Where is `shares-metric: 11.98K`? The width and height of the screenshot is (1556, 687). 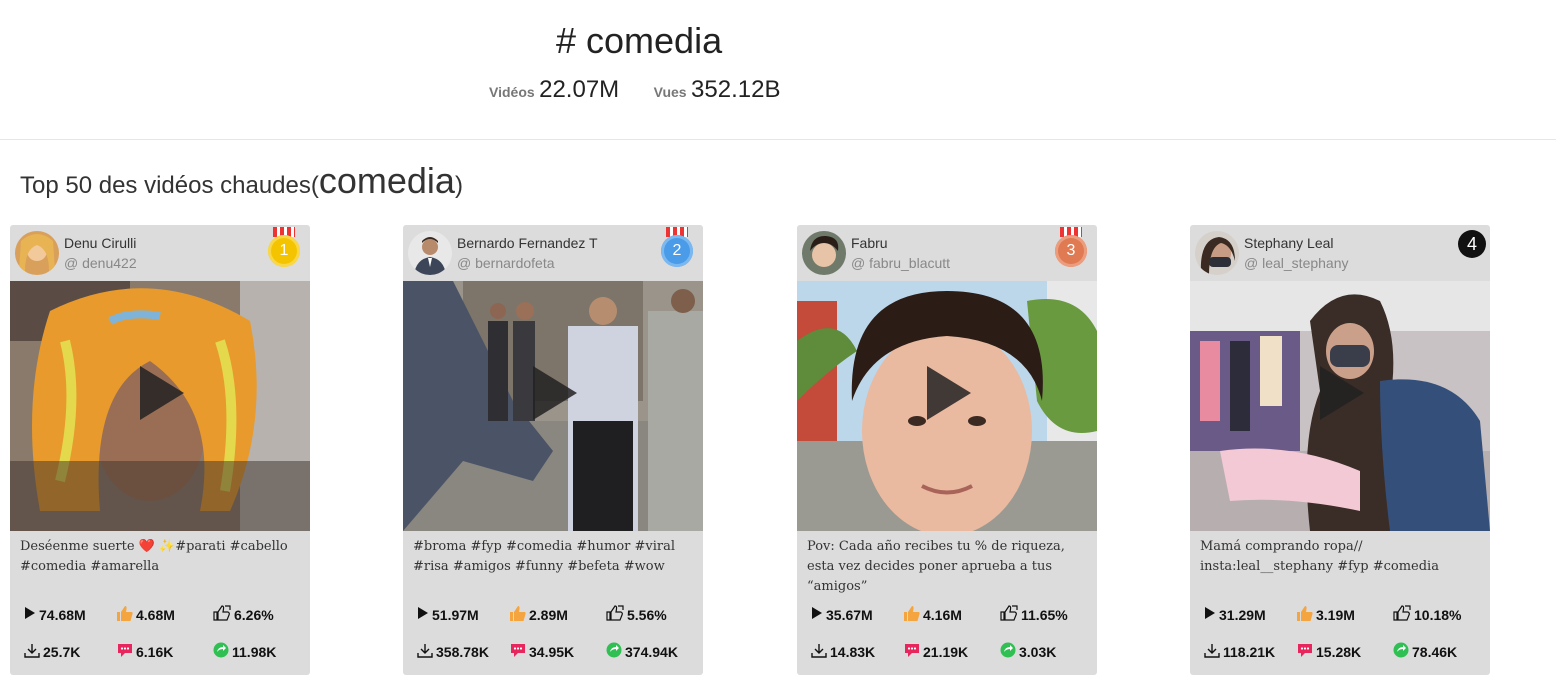 shares-metric: 11.98K is located at coordinates (244, 651).